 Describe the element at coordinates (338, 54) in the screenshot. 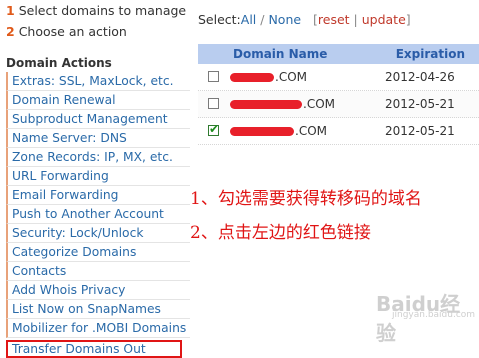

I see `table-header: Domain Name Expiration` at that location.